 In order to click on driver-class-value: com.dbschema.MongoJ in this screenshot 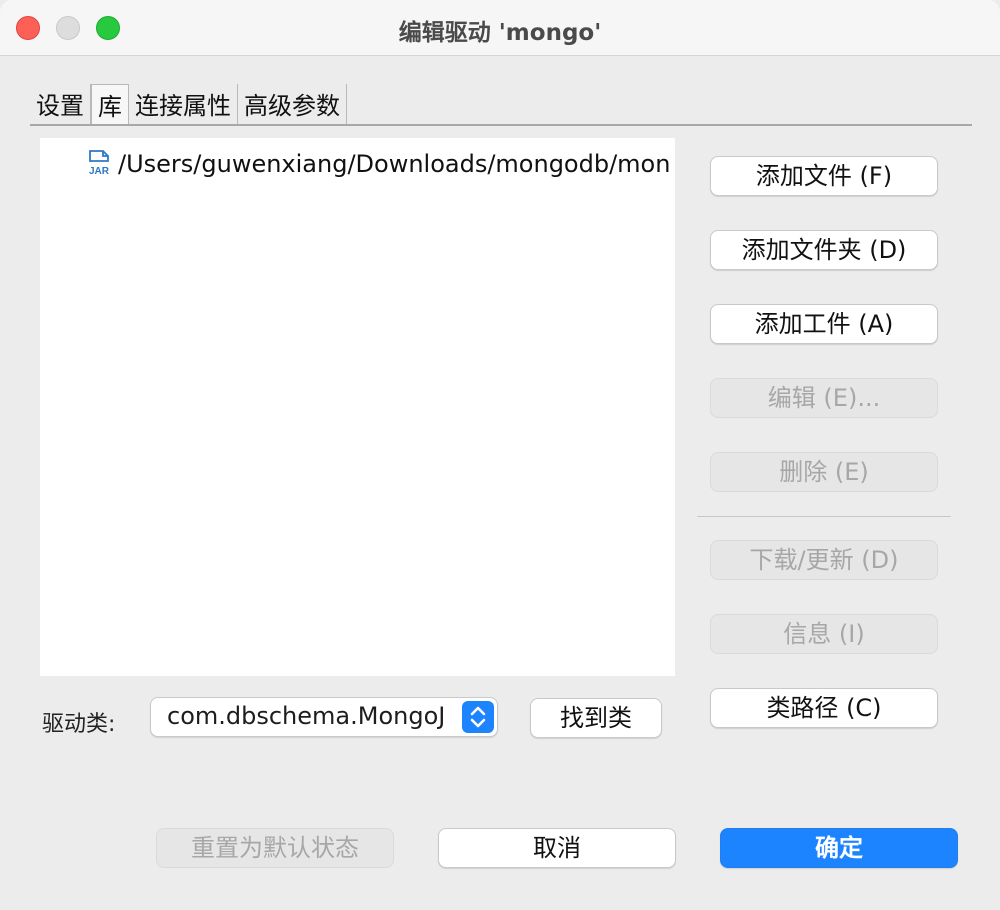, I will do `click(306, 716)`.